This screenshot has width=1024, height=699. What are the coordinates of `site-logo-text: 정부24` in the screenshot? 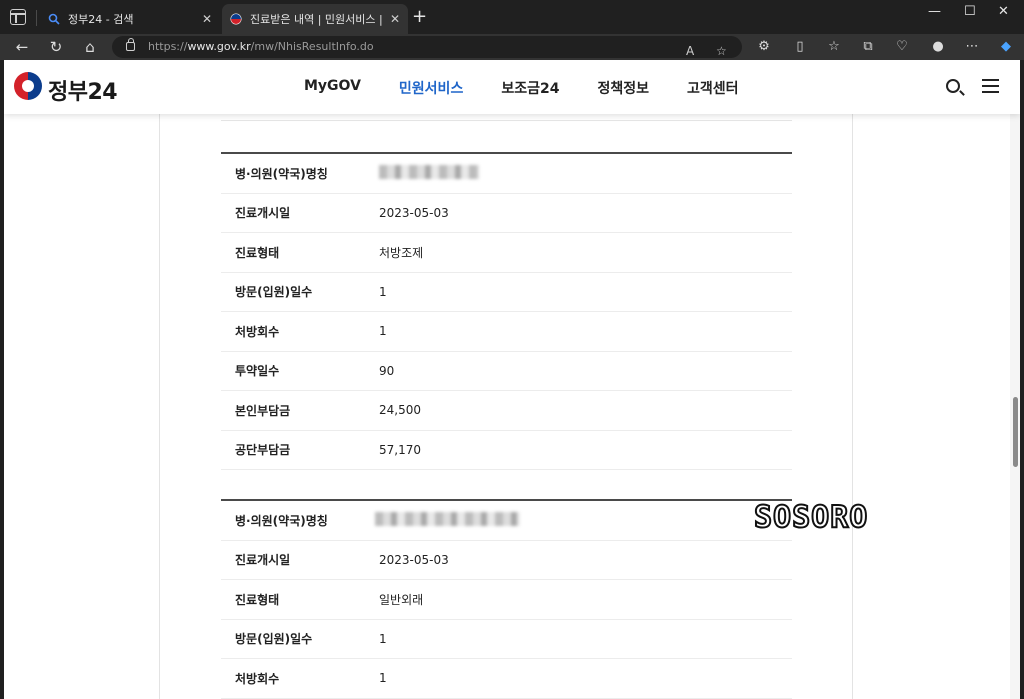 It's located at (83, 90).